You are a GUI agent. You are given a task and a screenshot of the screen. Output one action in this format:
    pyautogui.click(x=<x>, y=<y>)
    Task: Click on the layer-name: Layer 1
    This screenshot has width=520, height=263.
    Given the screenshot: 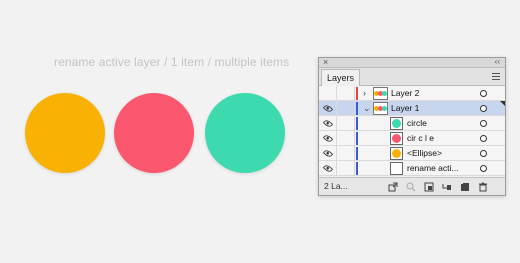 What is the action you would take?
    pyautogui.click(x=405, y=108)
    